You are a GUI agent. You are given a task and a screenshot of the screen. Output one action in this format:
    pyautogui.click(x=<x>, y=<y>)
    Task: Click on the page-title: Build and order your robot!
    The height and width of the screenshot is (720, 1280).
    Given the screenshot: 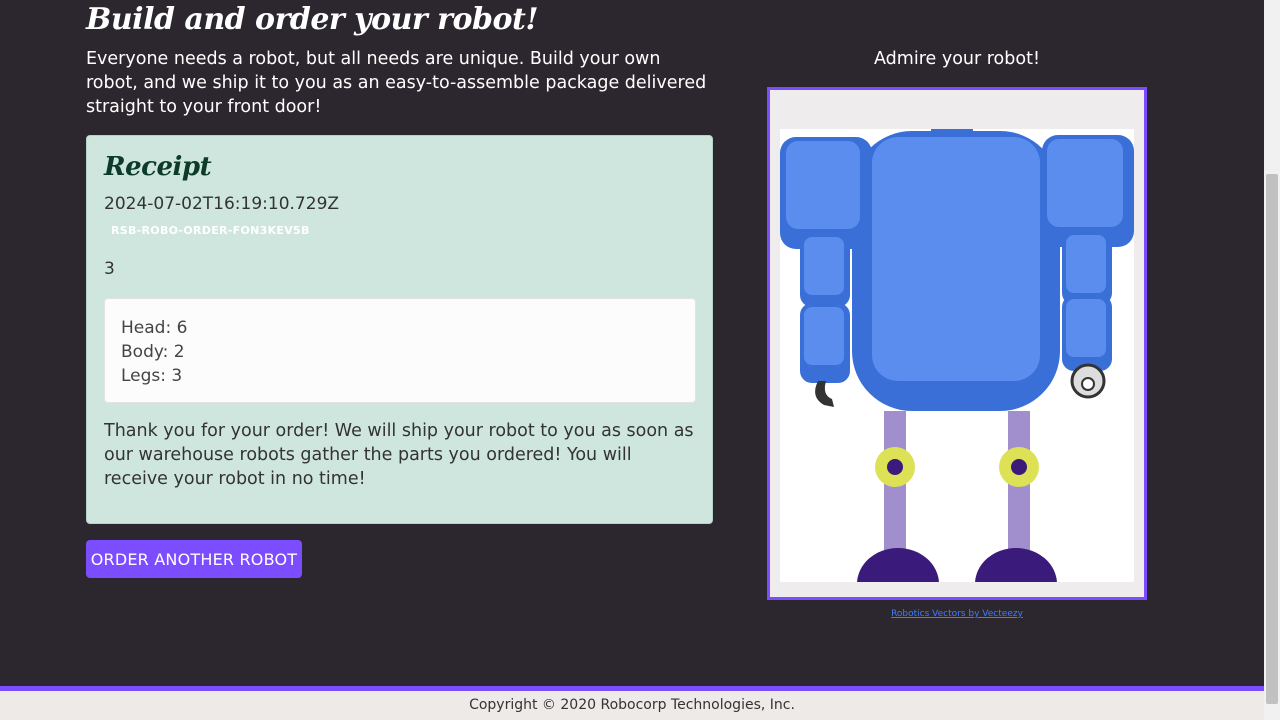 What is the action you would take?
    pyautogui.click(x=312, y=19)
    